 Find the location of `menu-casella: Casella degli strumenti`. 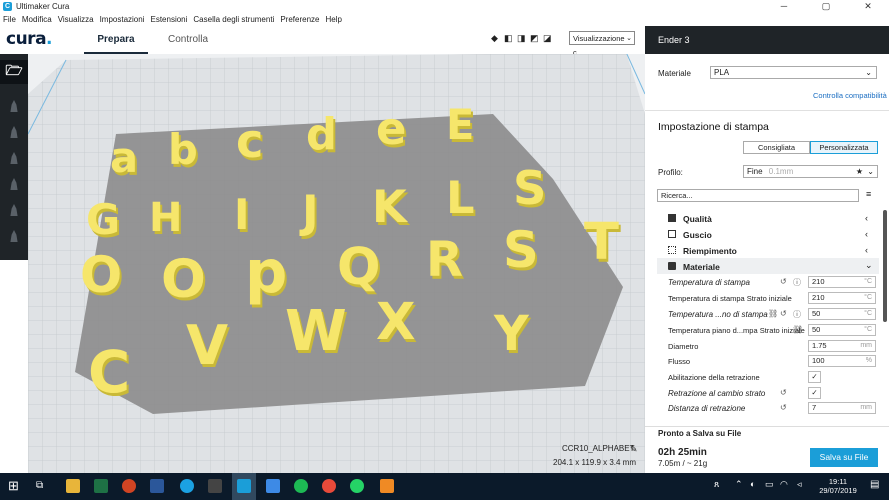

menu-casella: Casella degli strumenti is located at coordinates (233, 19).